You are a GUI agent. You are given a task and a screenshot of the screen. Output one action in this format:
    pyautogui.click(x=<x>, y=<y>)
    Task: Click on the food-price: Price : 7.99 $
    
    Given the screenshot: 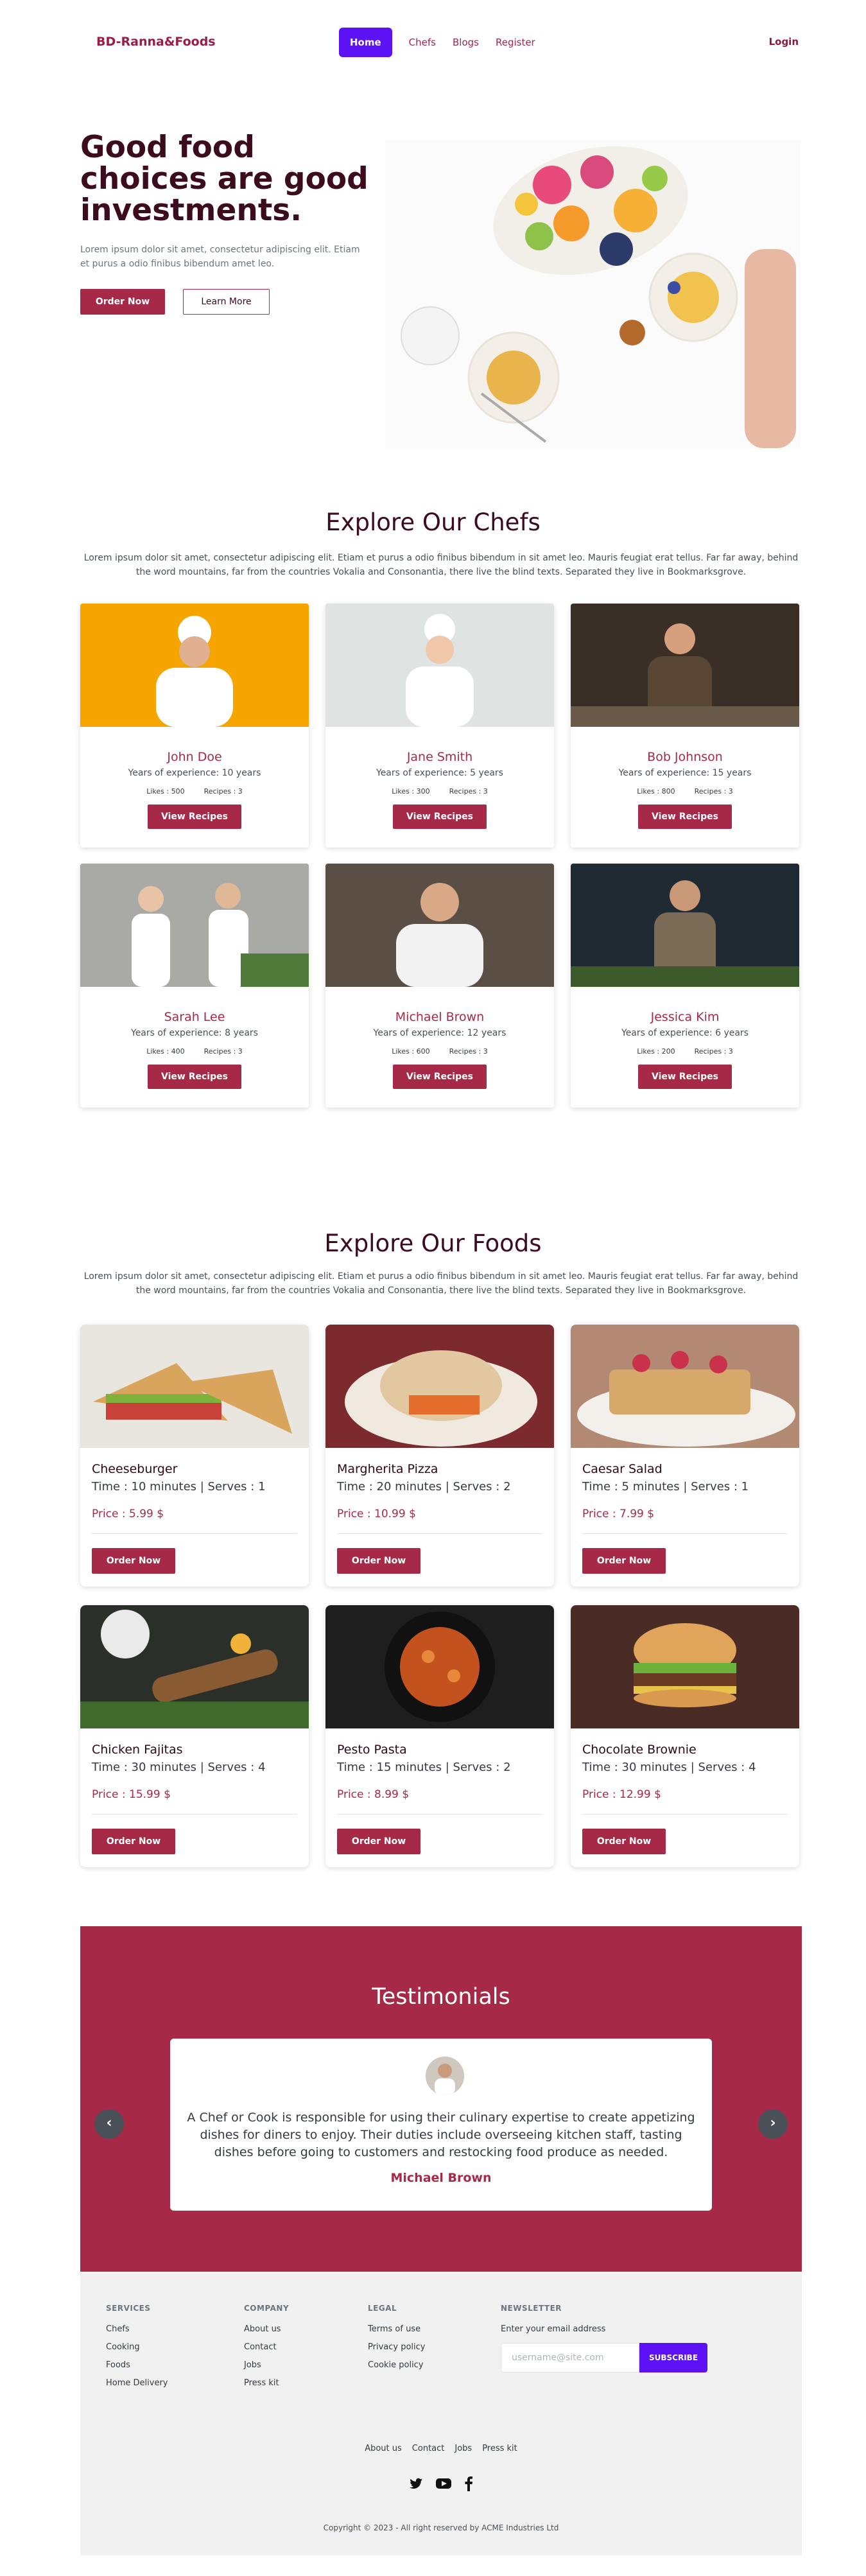 What is the action you would take?
    pyautogui.click(x=618, y=1514)
    